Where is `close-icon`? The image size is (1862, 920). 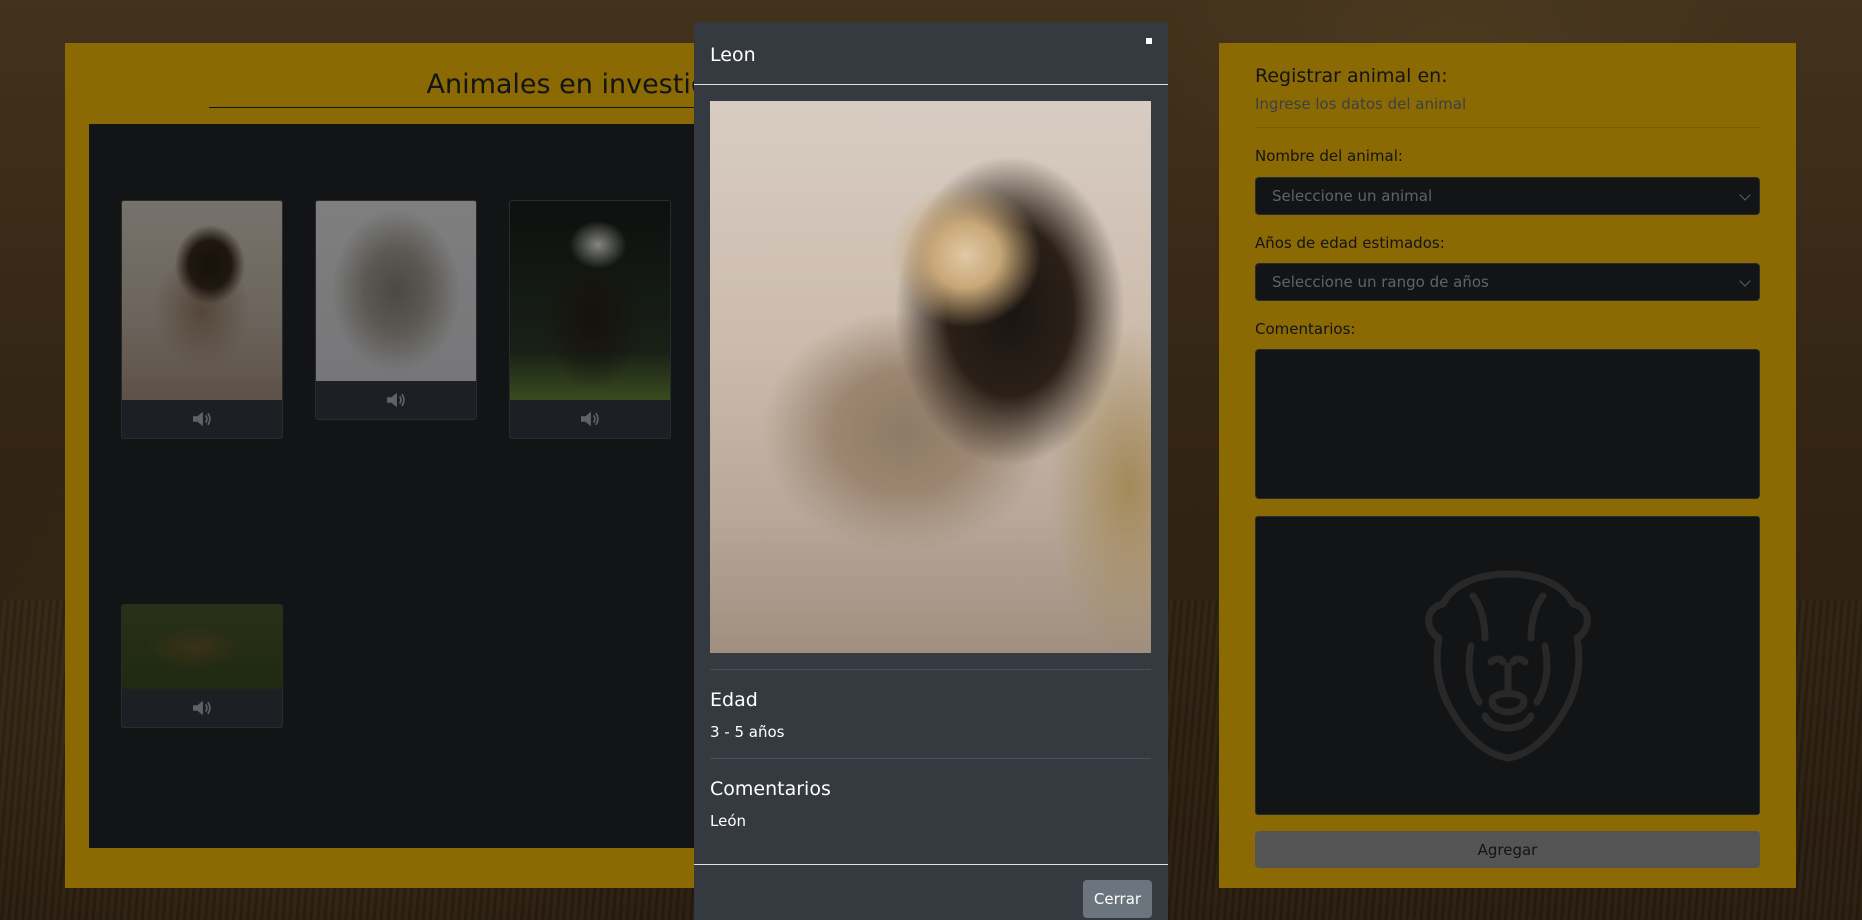 close-icon is located at coordinates (1149, 41).